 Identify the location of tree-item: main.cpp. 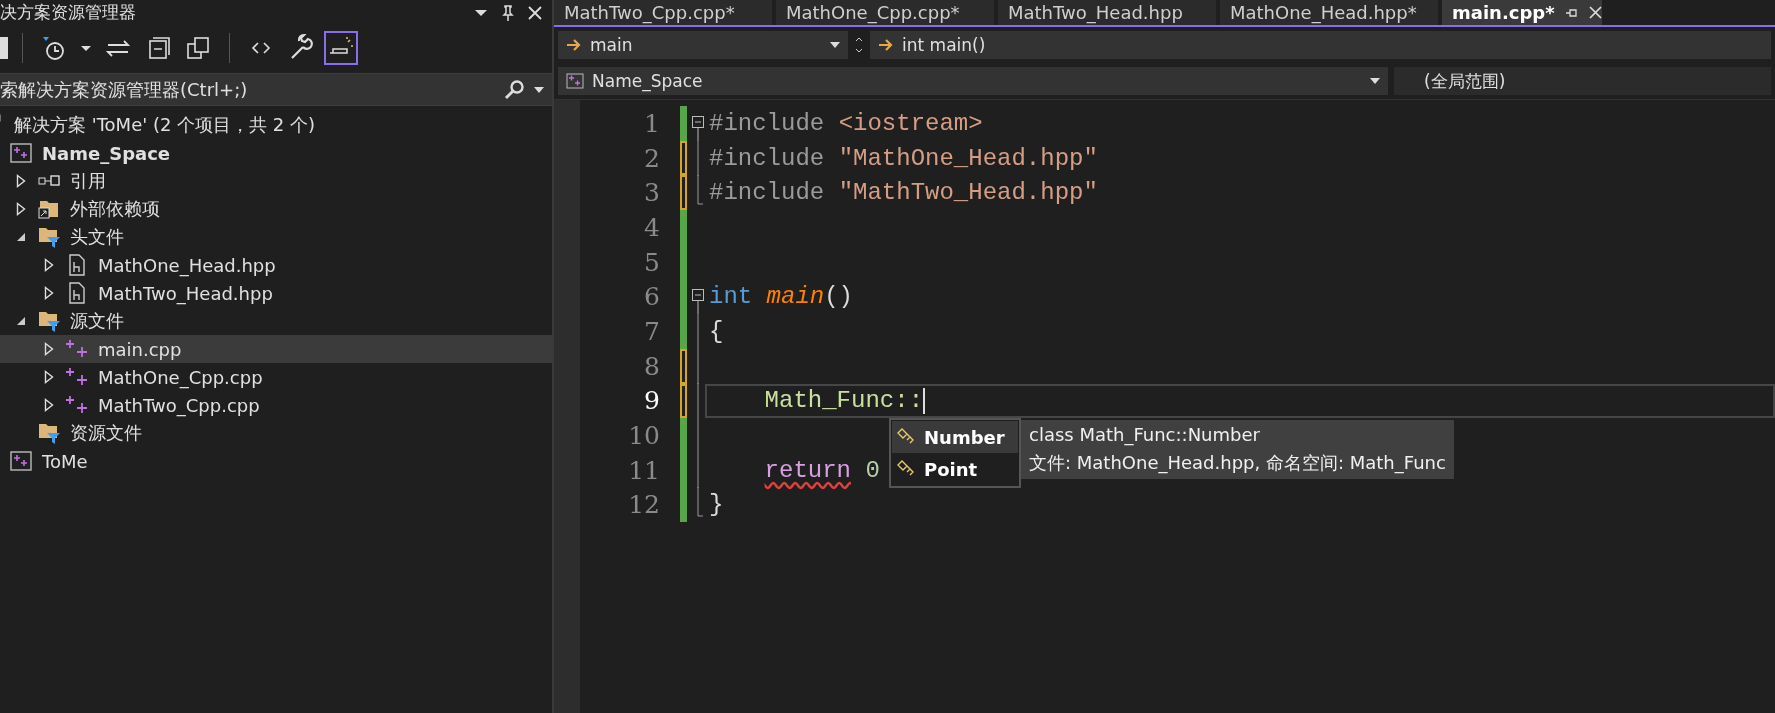
(276, 349).